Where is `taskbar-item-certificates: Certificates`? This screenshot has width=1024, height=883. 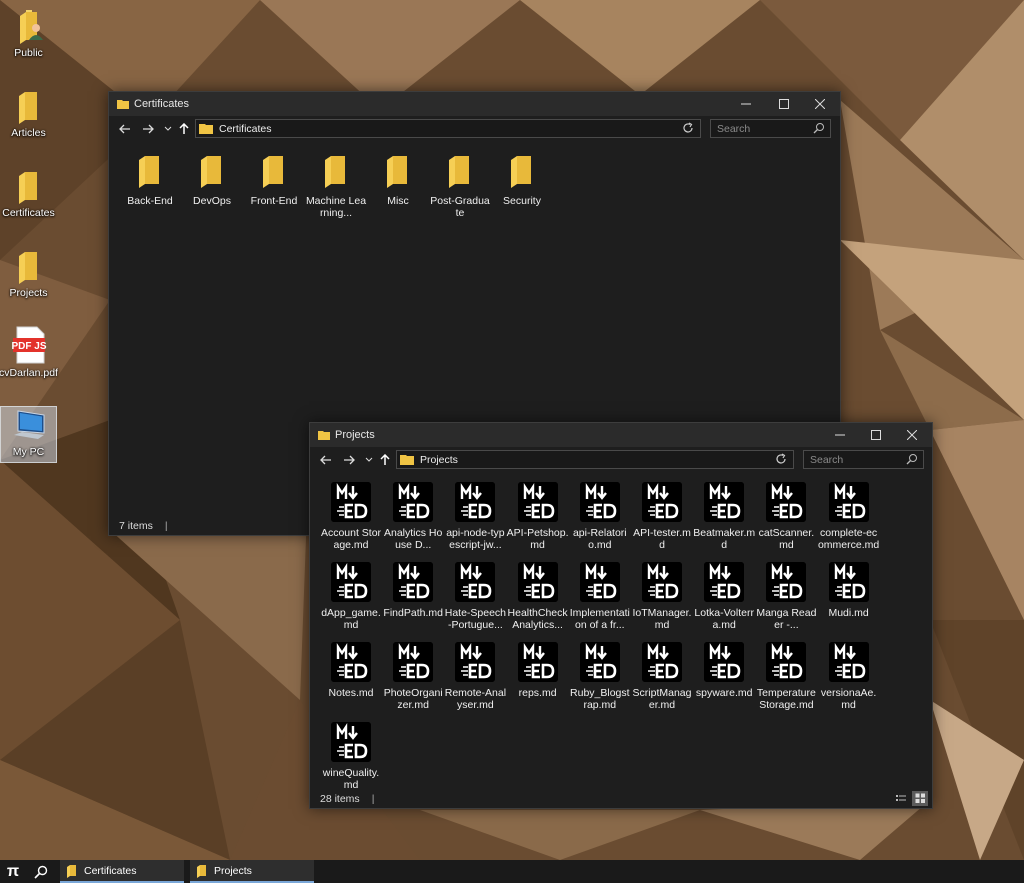 taskbar-item-certificates: Certificates is located at coordinates (122, 871).